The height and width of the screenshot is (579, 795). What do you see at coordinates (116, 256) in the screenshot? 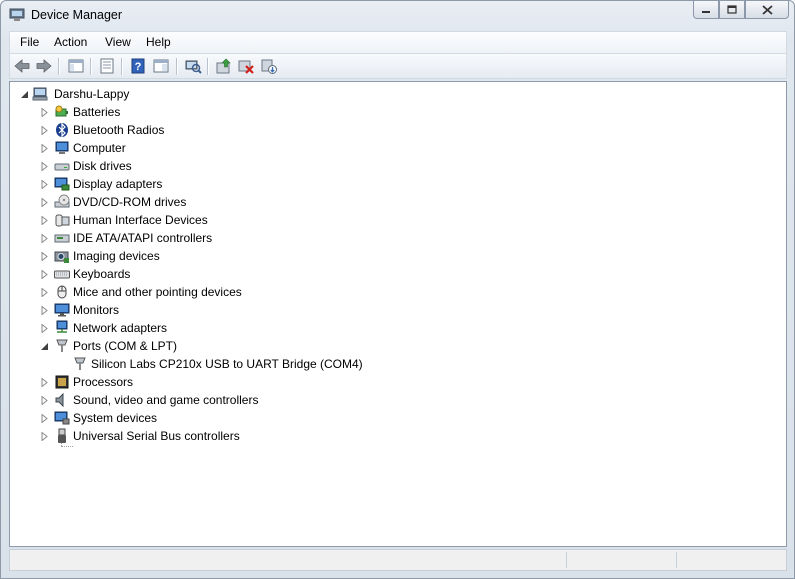
I see `tree-item-label: Imaging devices` at bounding box center [116, 256].